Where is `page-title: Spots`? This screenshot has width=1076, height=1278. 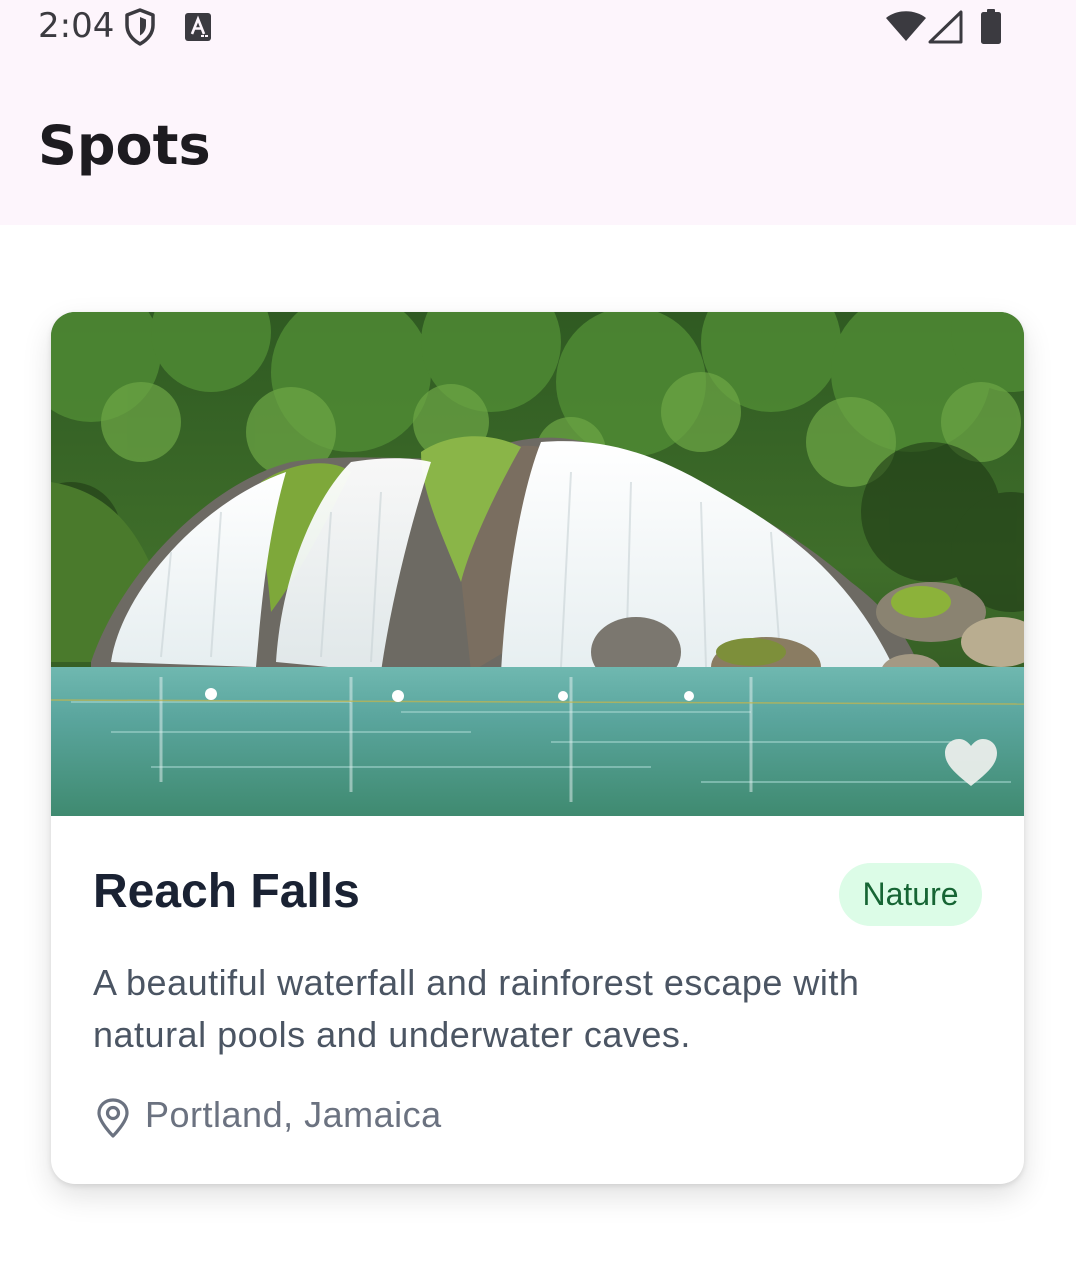 page-title: Spots is located at coordinates (124, 145).